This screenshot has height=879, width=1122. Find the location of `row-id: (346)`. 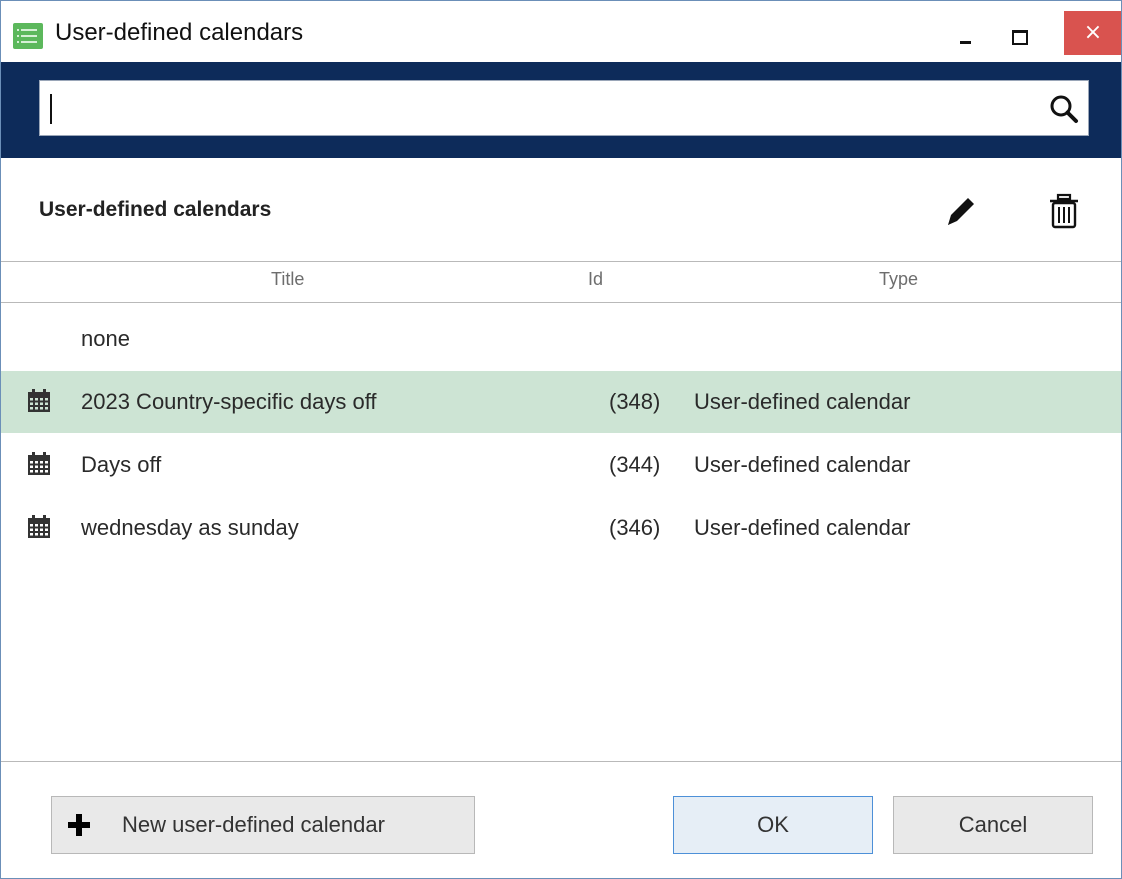

row-id: (346) is located at coordinates (635, 527).